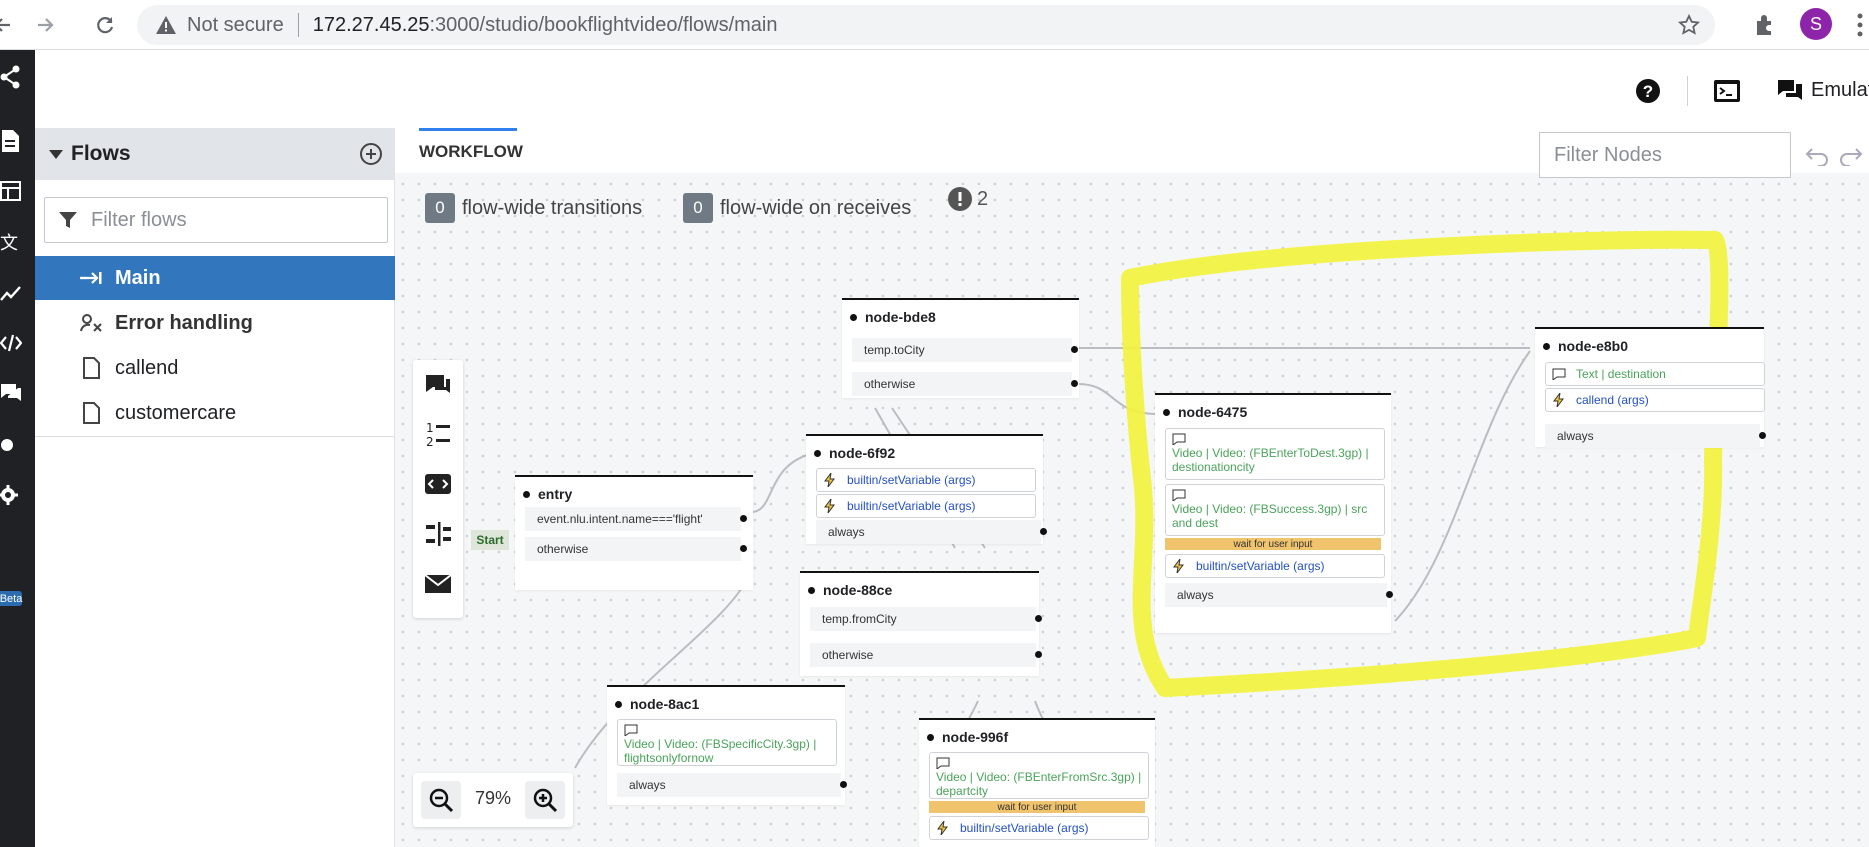 The image size is (1869, 847). Describe the element at coordinates (11, 343) in the screenshot. I see `code-icon` at that location.